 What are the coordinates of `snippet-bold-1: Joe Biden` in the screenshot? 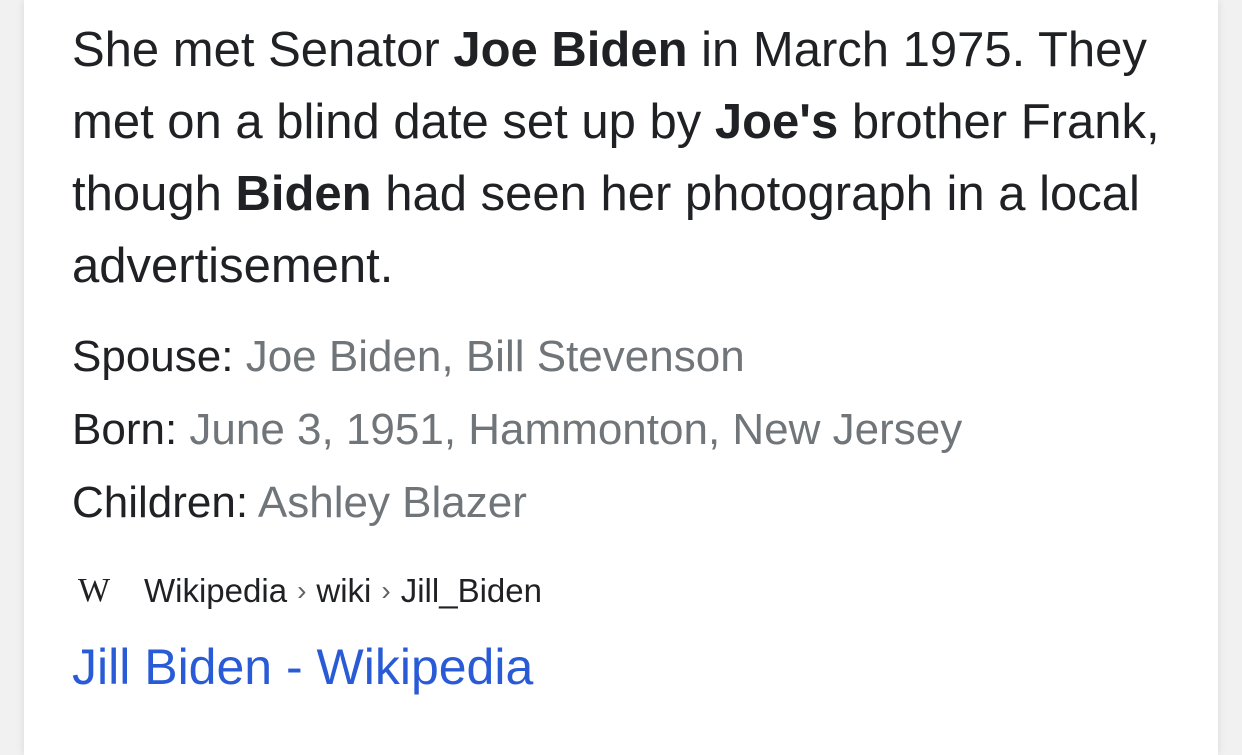 It's located at (570, 50).